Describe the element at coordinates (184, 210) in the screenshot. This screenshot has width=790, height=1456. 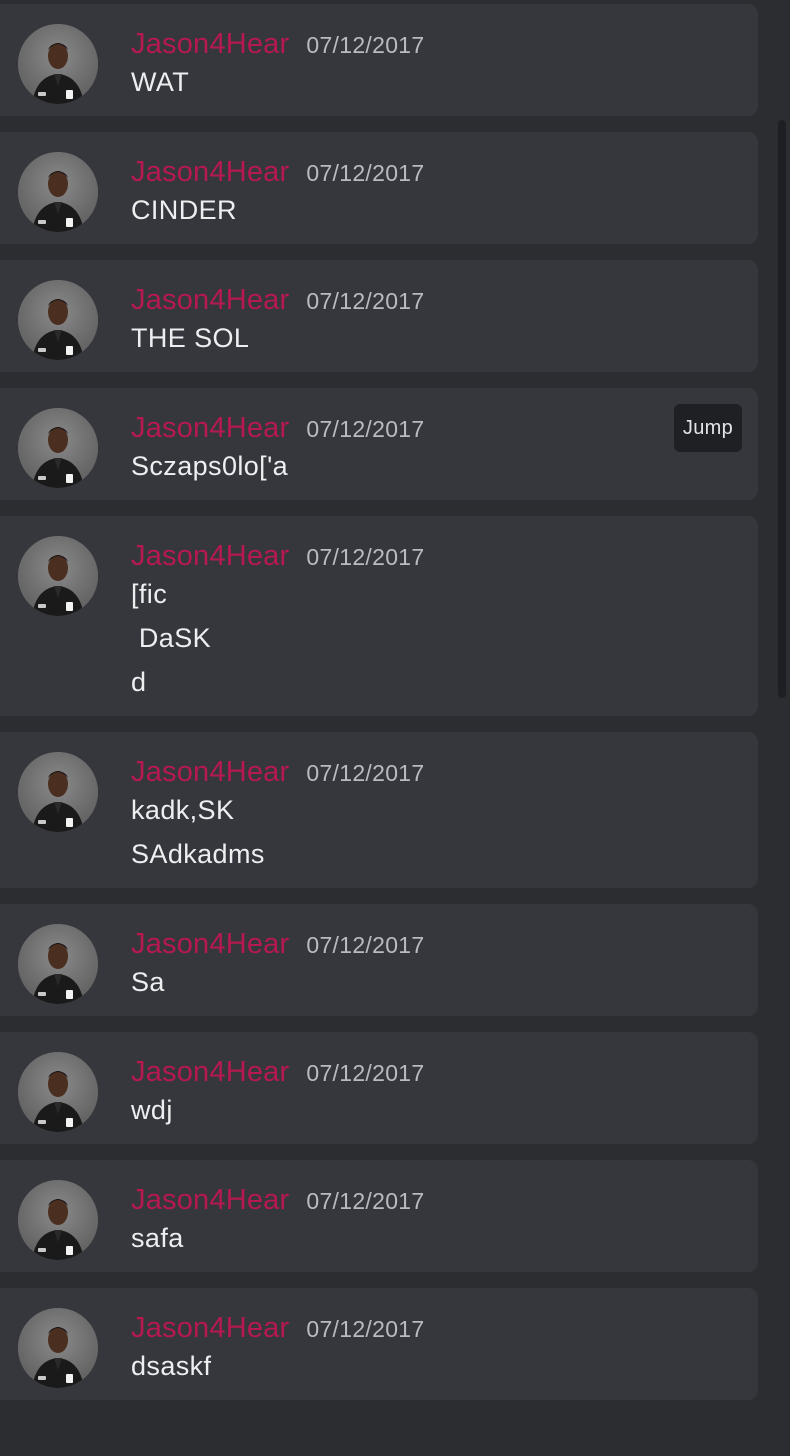
I see `message-text-line: CINDER` at that location.